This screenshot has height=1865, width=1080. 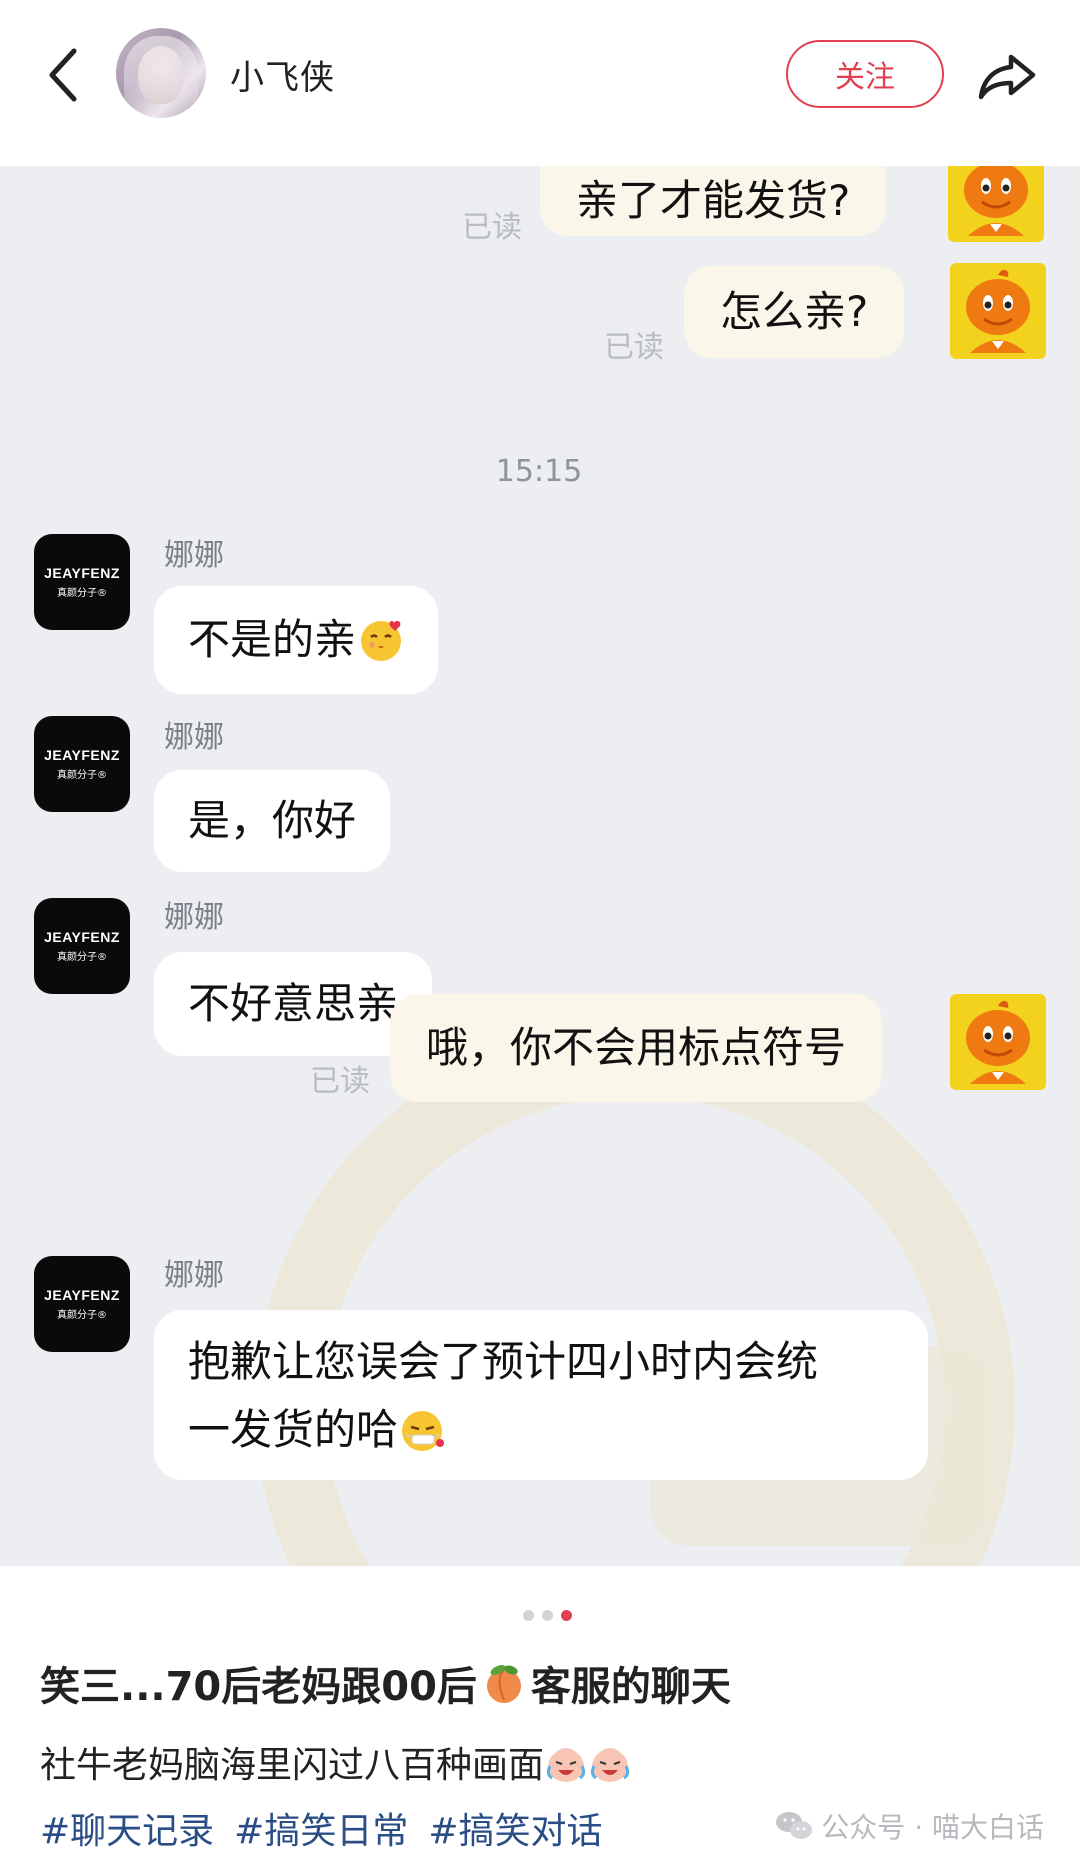 What do you see at coordinates (630, 1687) in the screenshot?
I see `post-title-suffix: 客服的聊天` at bounding box center [630, 1687].